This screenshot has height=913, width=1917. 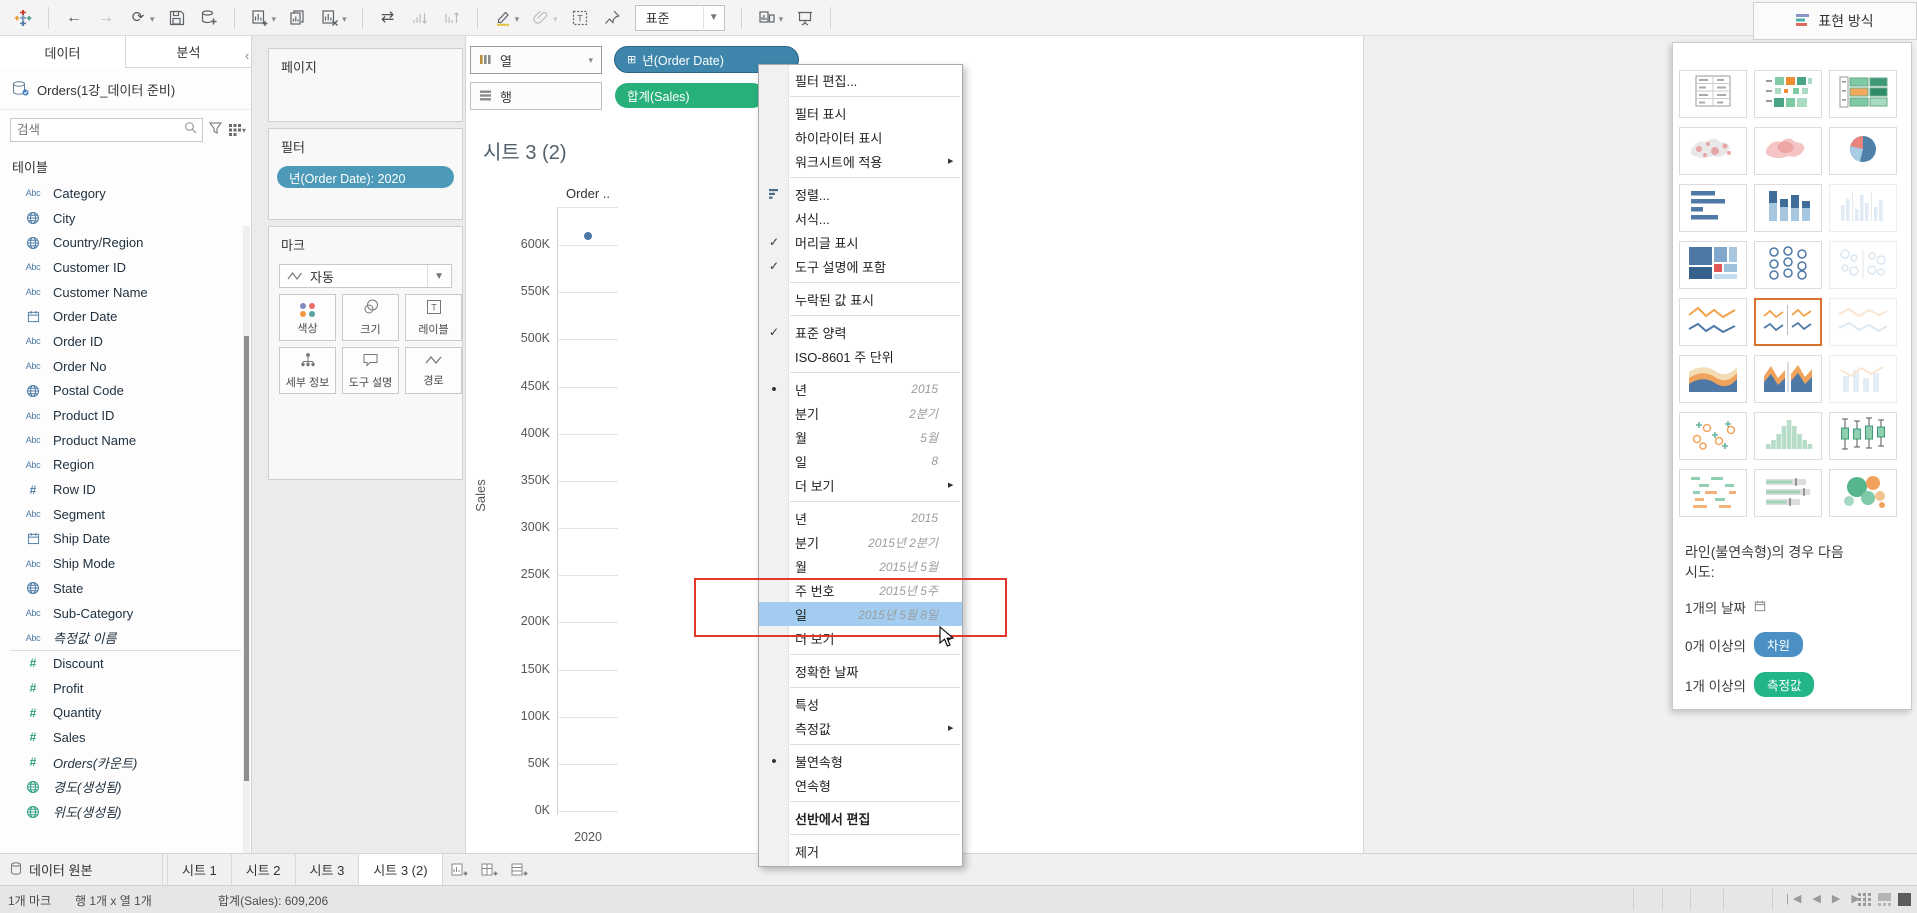 I want to click on toolbar-button: ⟳, so click(x=141, y=18).